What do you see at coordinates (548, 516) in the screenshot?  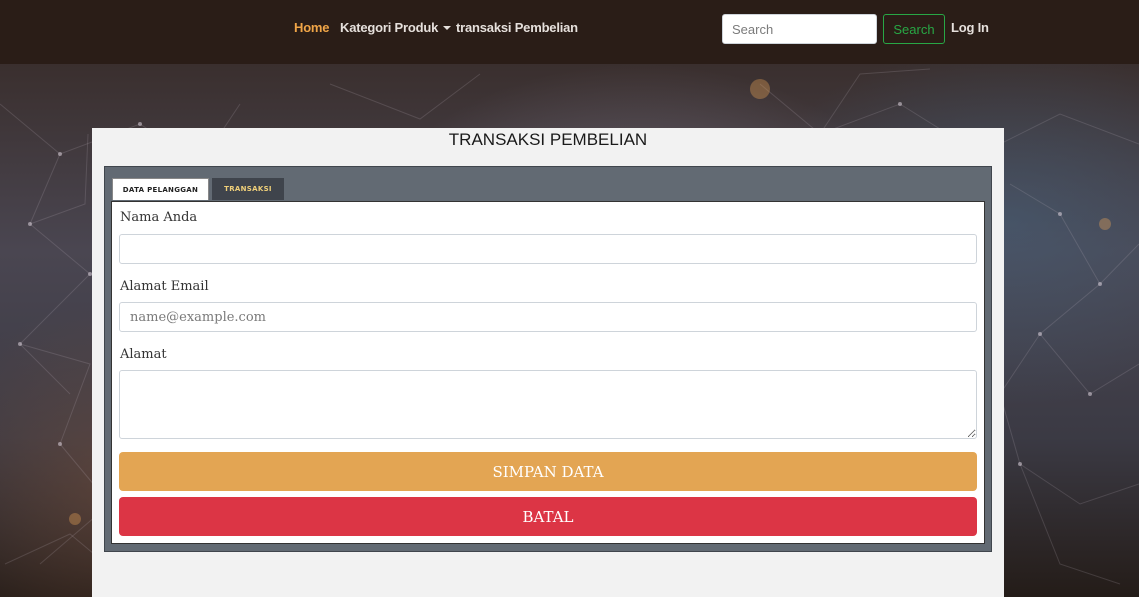 I see `cancel-button: BATAL` at bounding box center [548, 516].